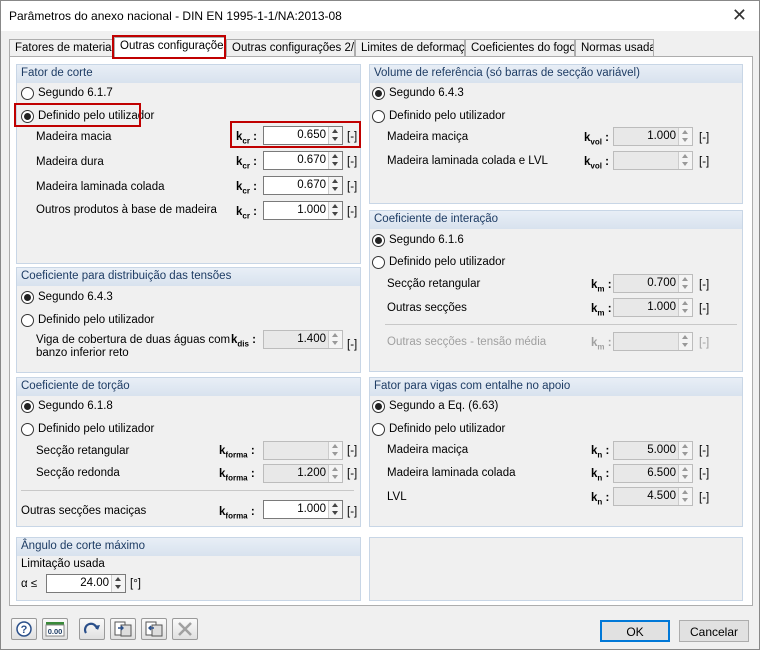 The height and width of the screenshot is (650, 760). I want to click on radio-label: Segundo a Eq. (6.63), so click(444, 406).